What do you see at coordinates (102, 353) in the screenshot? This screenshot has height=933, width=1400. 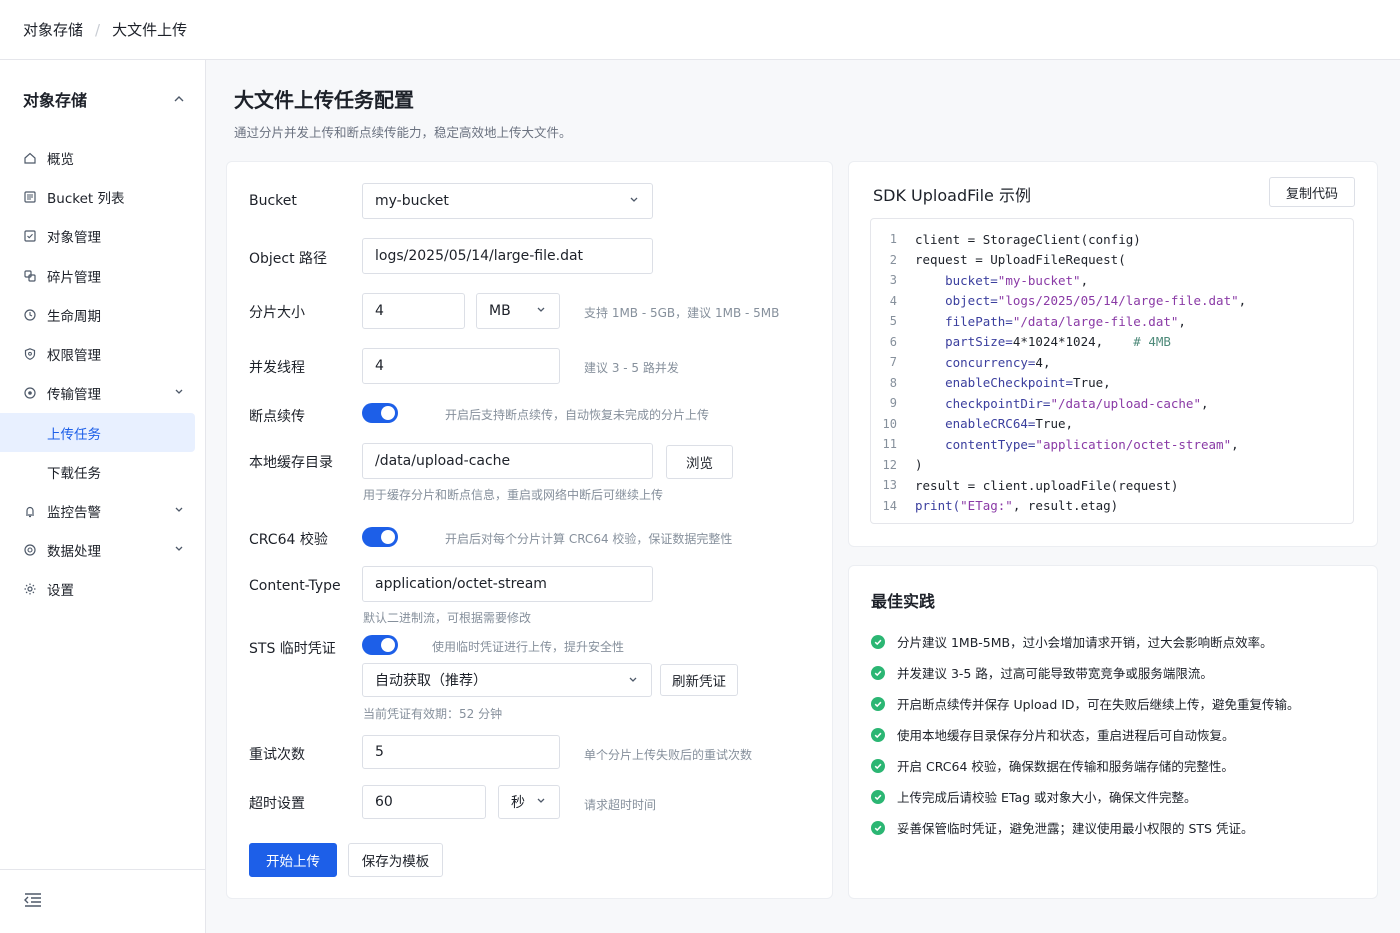 I see `sidebar-item: 权限管理` at bounding box center [102, 353].